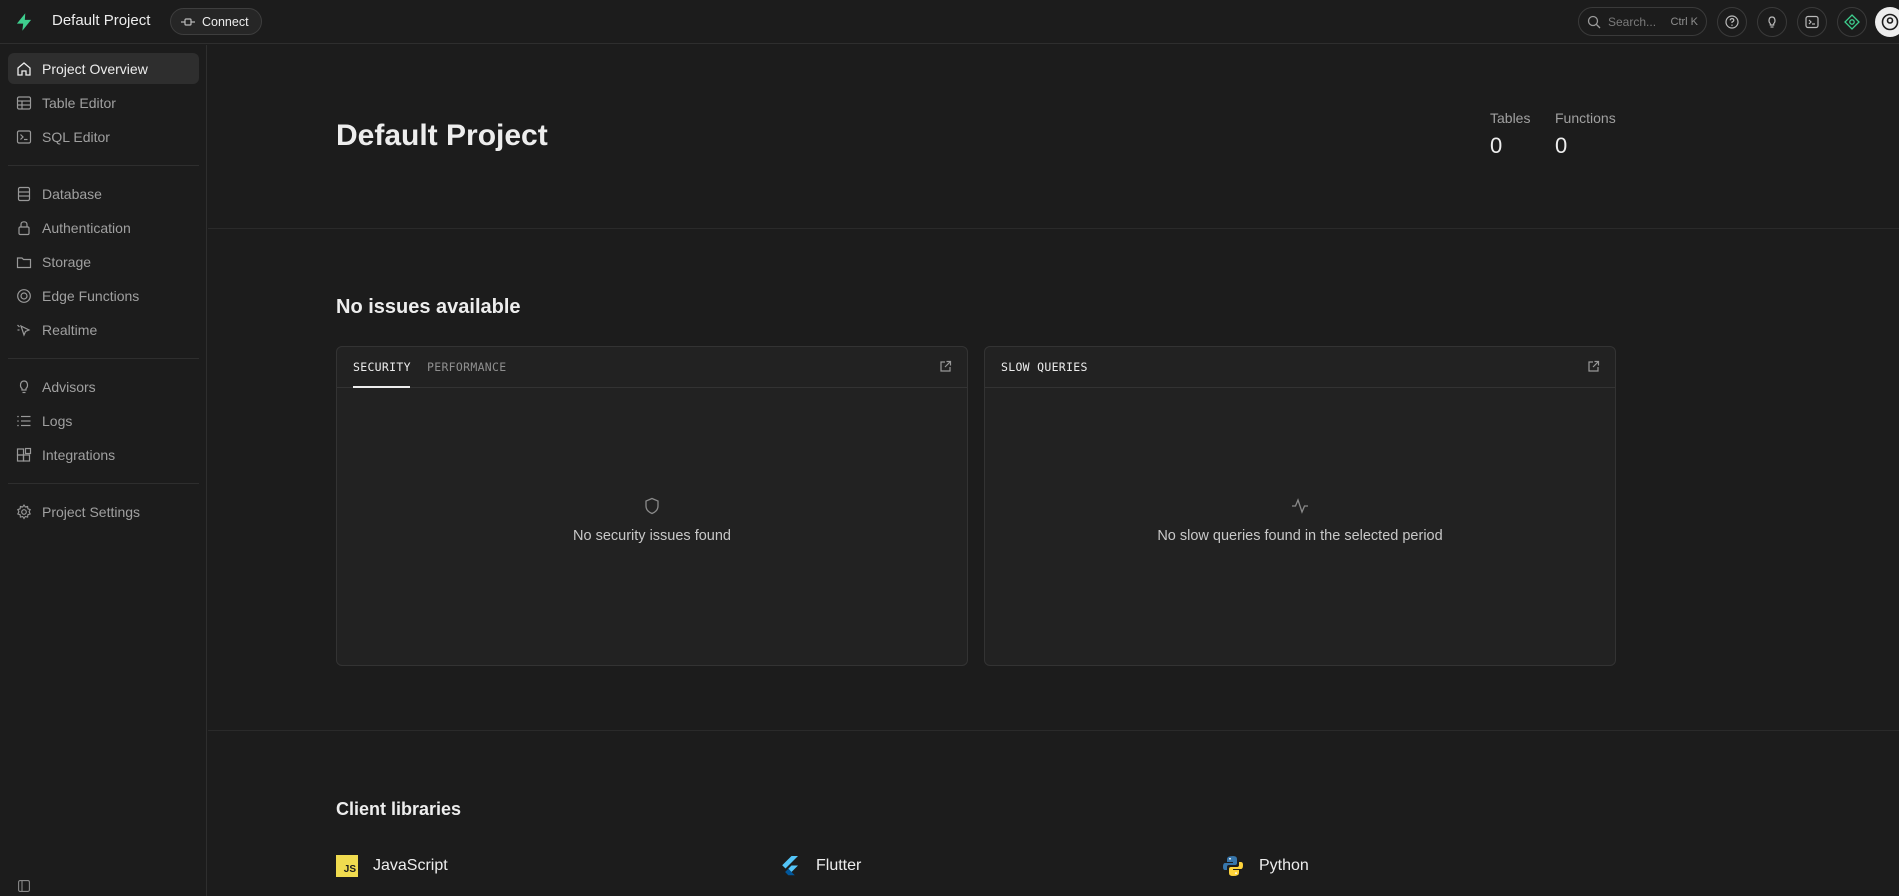  Describe the element at coordinates (95, 68) in the screenshot. I see `sidebar-item-label: Project Overview` at that location.